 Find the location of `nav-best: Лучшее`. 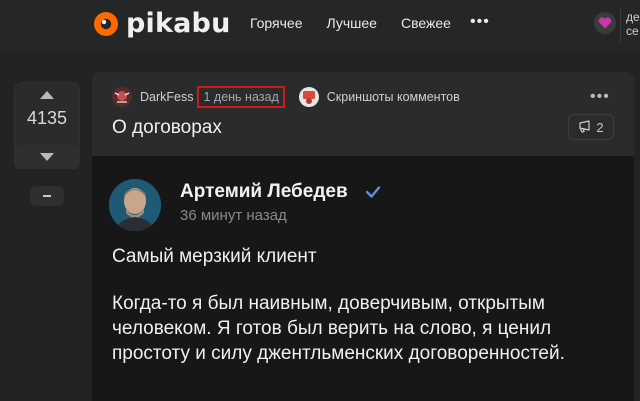

nav-best: Лучшее is located at coordinates (352, 23).